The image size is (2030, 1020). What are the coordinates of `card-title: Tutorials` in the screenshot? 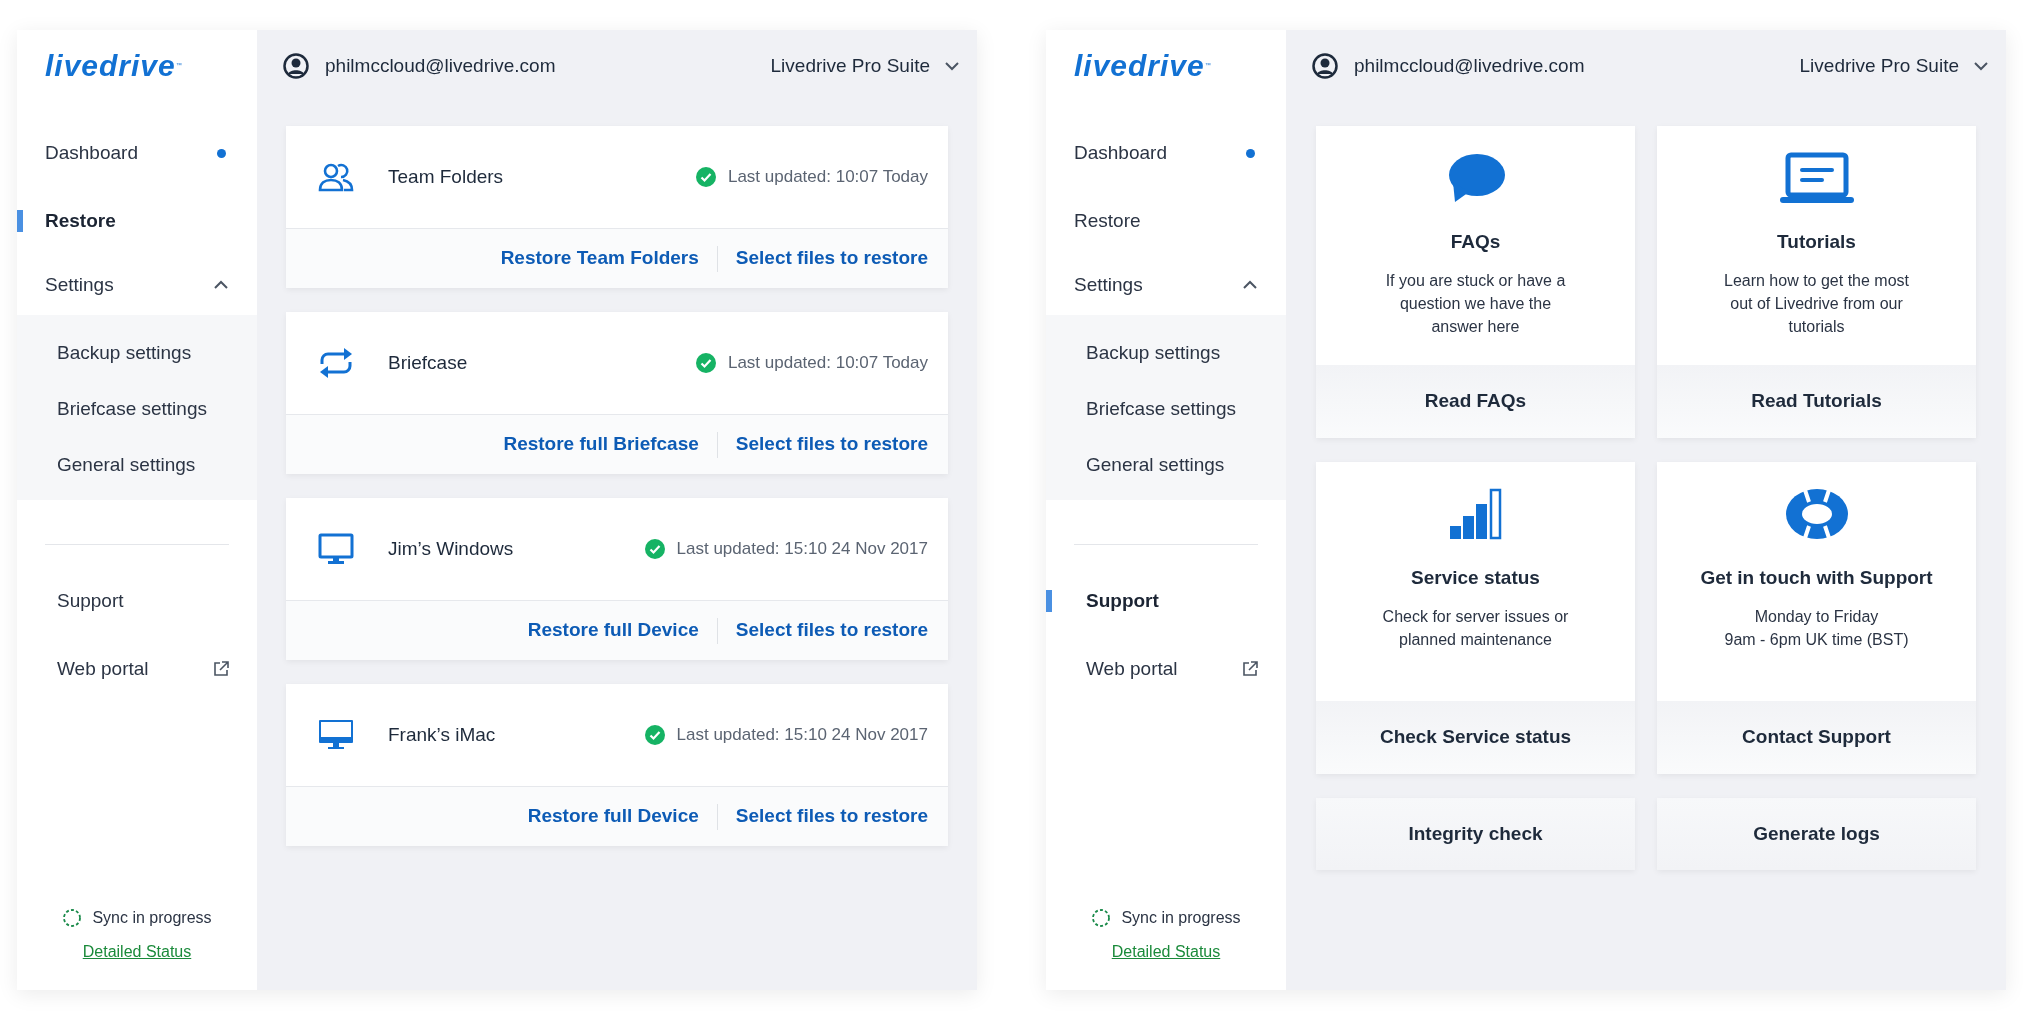 It's located at (1816, 242).